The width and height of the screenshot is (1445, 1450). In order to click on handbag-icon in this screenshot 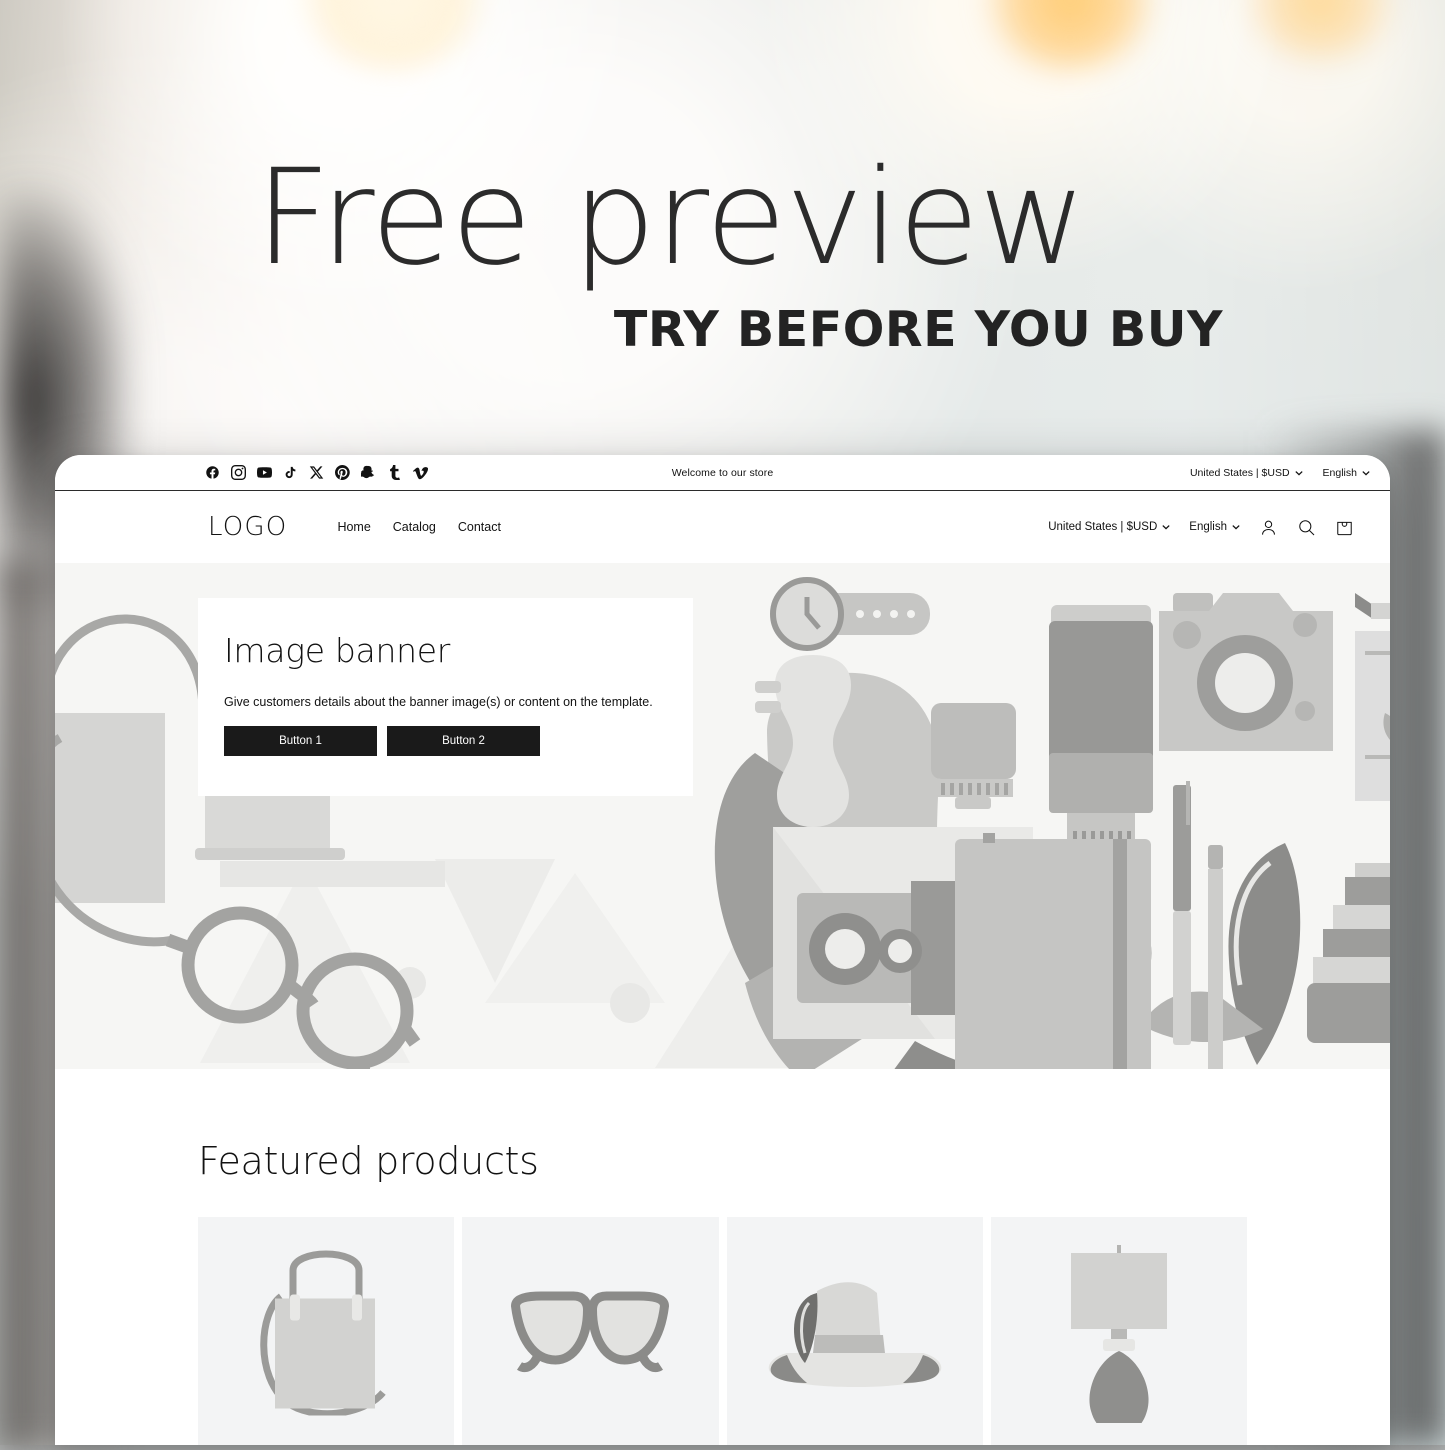, I will do `click(323, 1333)`.